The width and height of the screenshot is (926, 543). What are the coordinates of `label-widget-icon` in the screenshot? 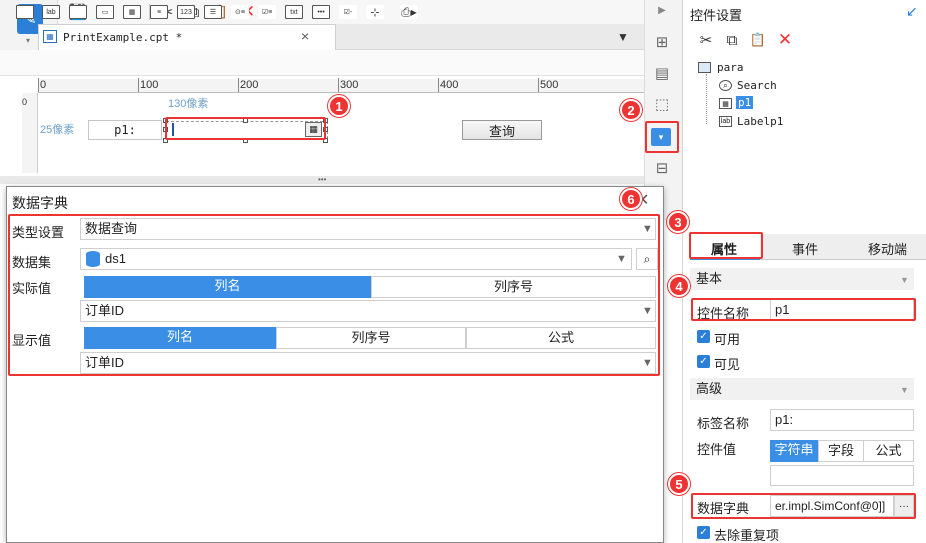 It's located at (25, 12).